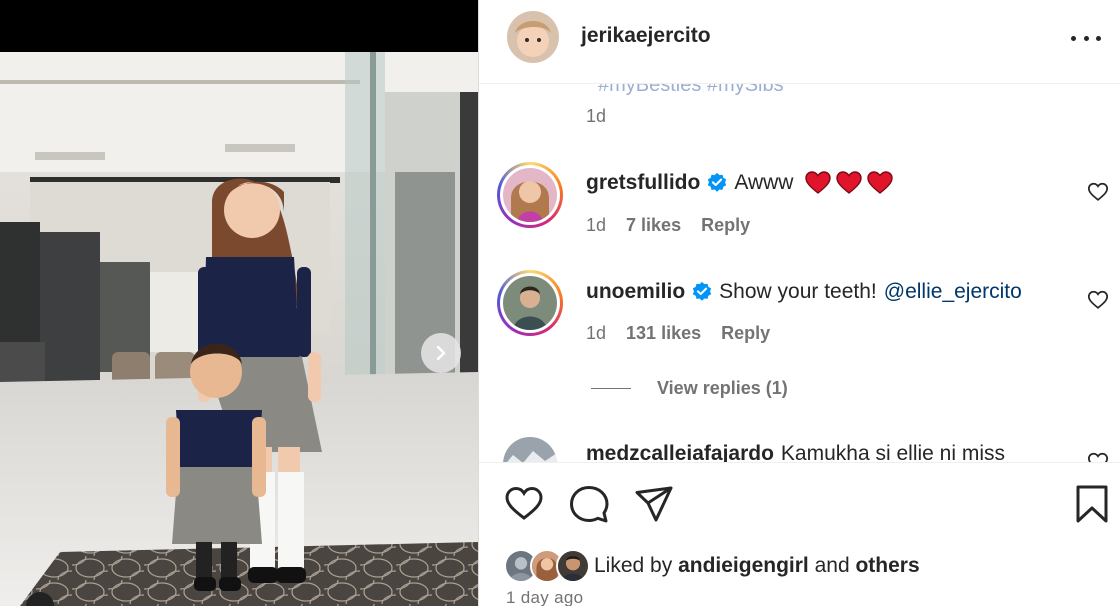 Image resolution: width=1120 pixels, height=606 pixels. What do you see at coordinates (653, 225) in the screenshot?
I see `comment-likes-count: 7 likes` at bounding box center [653, 225].